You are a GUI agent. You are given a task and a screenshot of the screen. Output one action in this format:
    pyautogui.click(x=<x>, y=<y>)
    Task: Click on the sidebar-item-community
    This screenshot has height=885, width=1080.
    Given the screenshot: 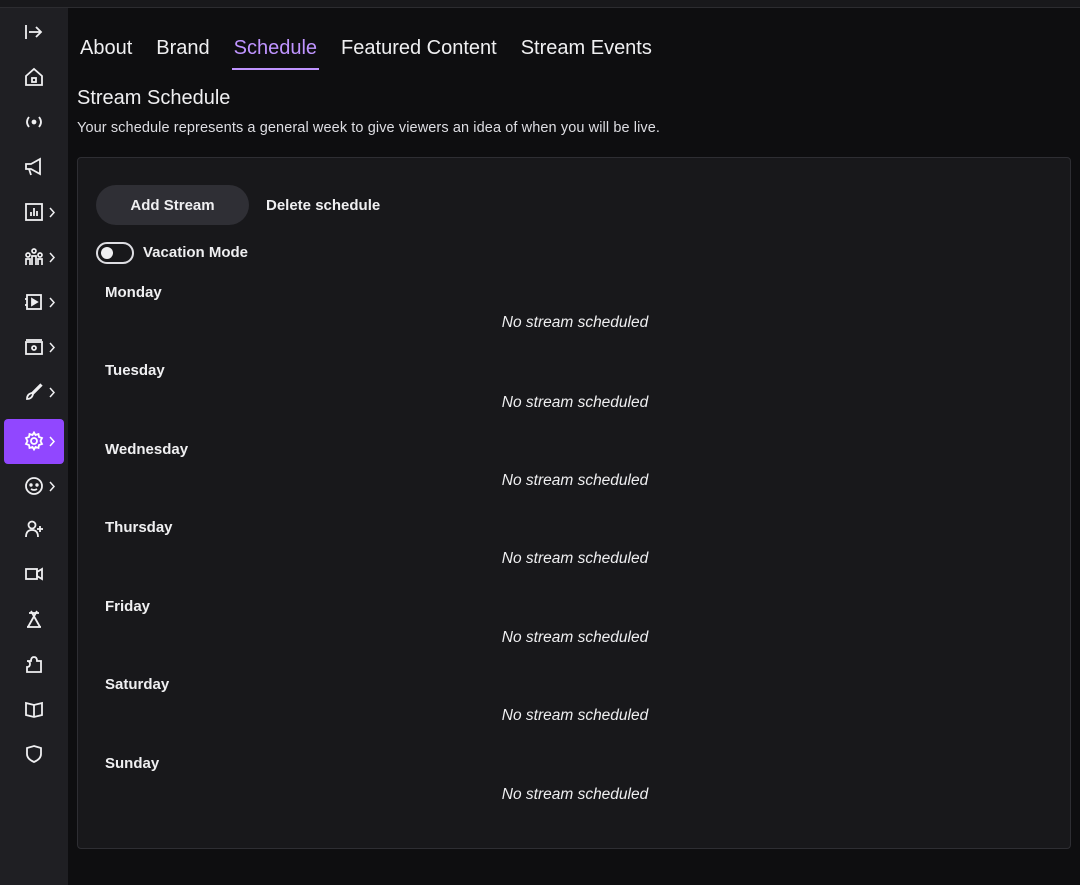 What is the action you would take?
    pyautogui.click(x=34, y=257)
    